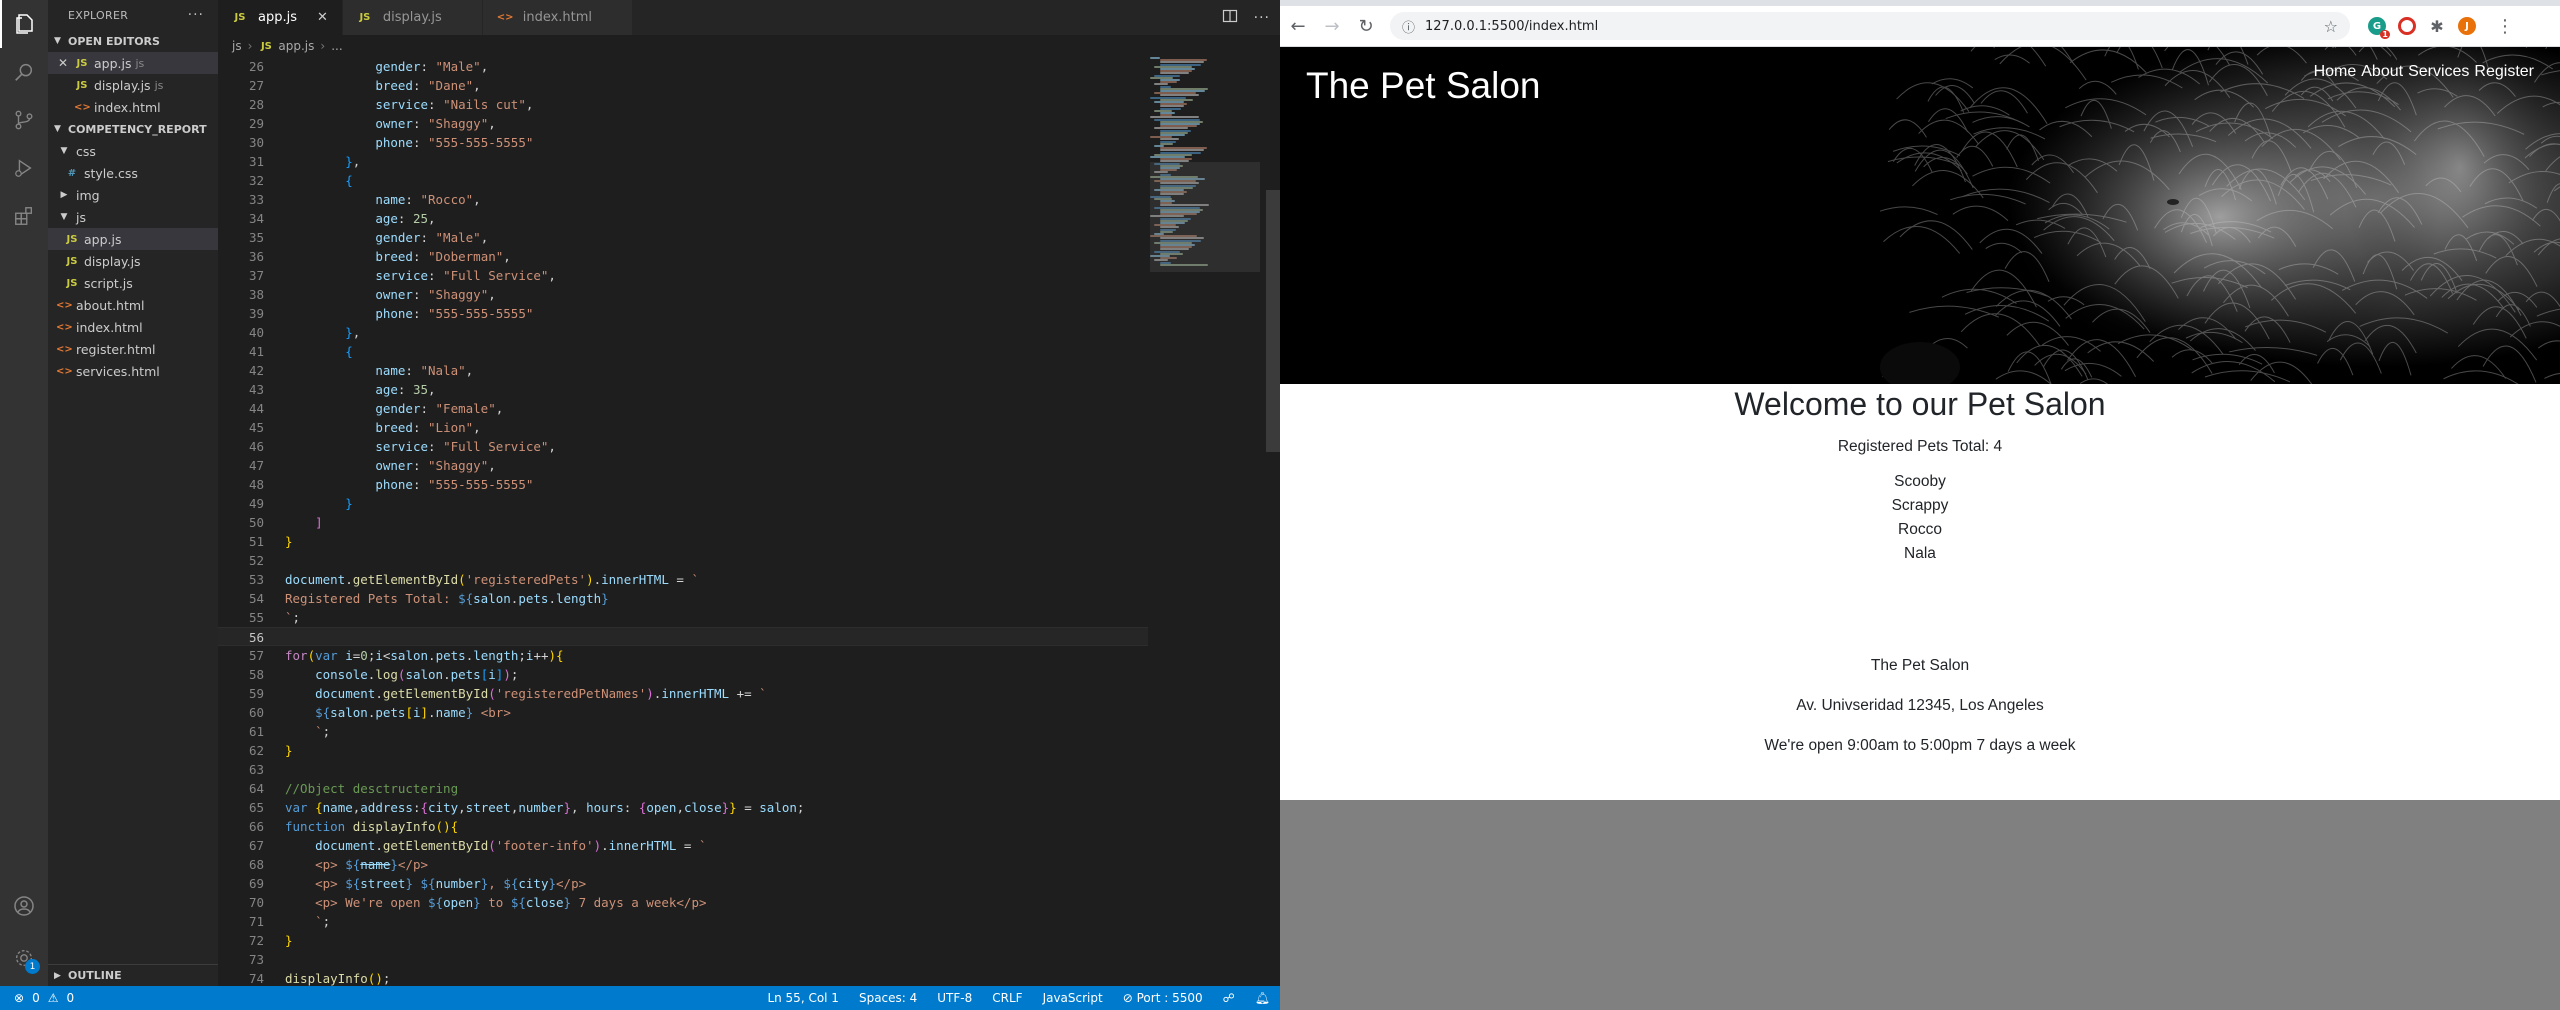 This screenshot has height=1010, width=2560. I want to click on tree-file: <> register.html, so click(133, 349).